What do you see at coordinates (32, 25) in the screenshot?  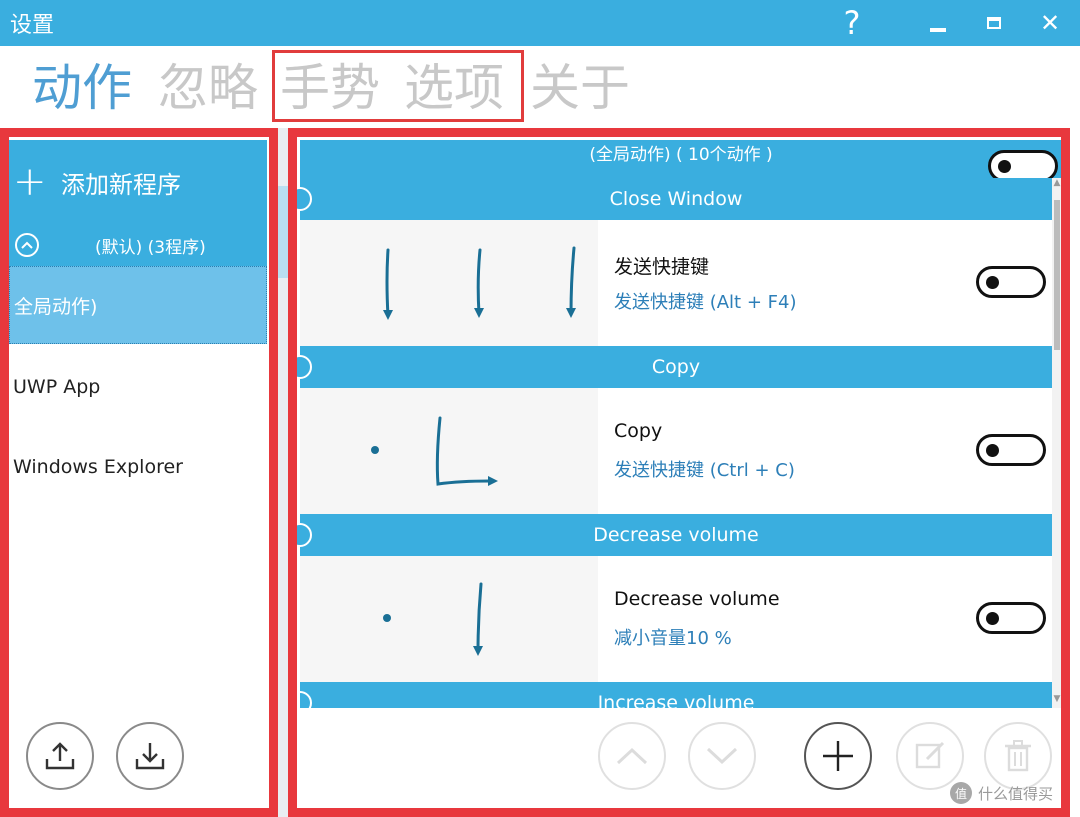 I see `window-title: 设置` at bounding box center [32, 25].